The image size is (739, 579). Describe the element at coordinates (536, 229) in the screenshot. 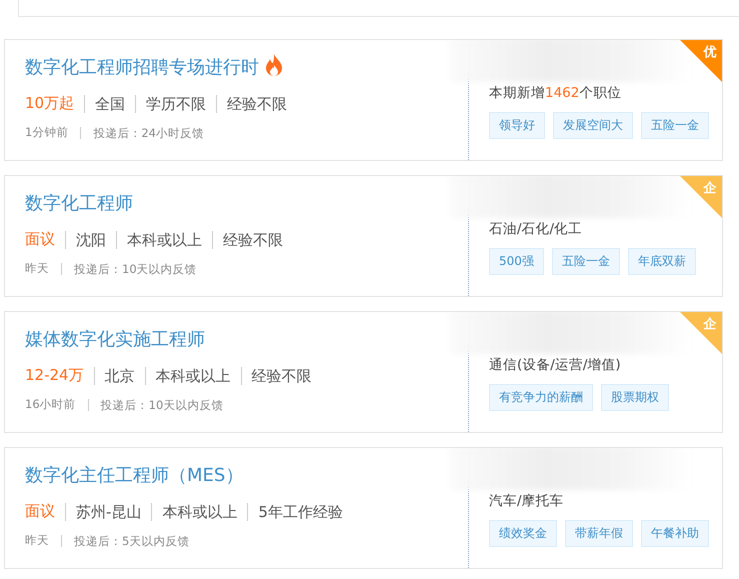

I see `company-info: 石油/石化/化工` at that location.